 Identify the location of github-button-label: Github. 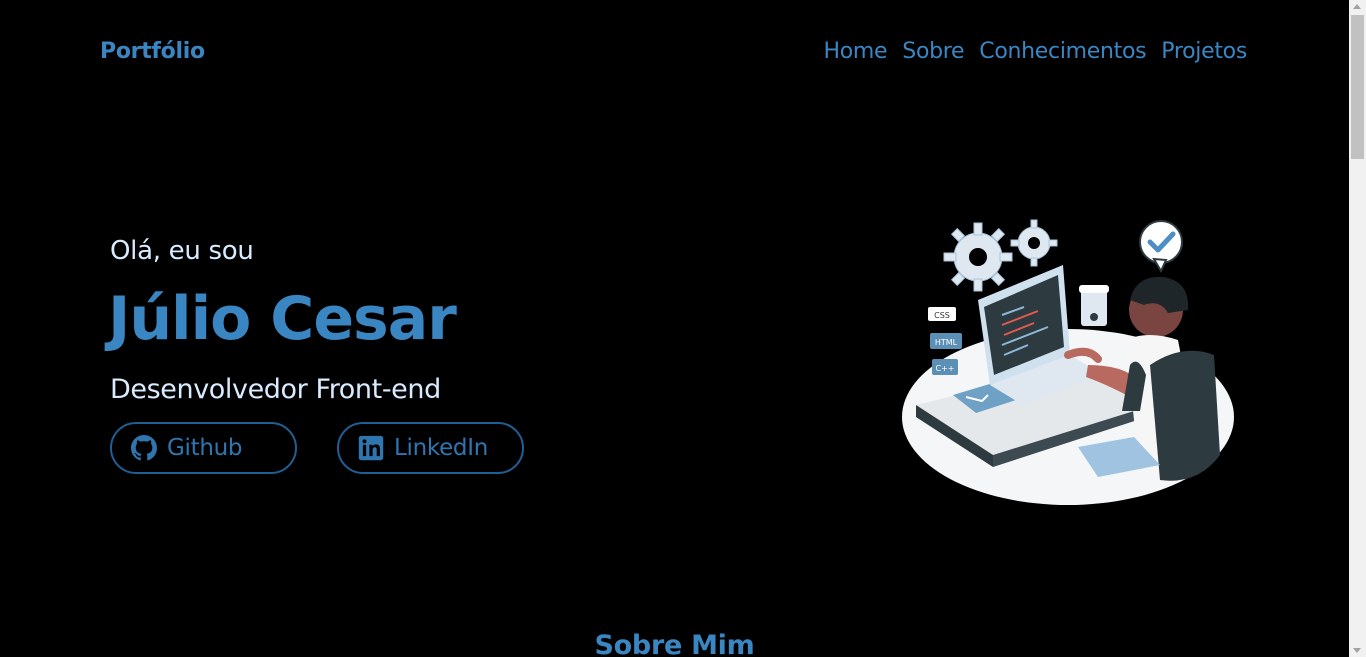
(205, 448).